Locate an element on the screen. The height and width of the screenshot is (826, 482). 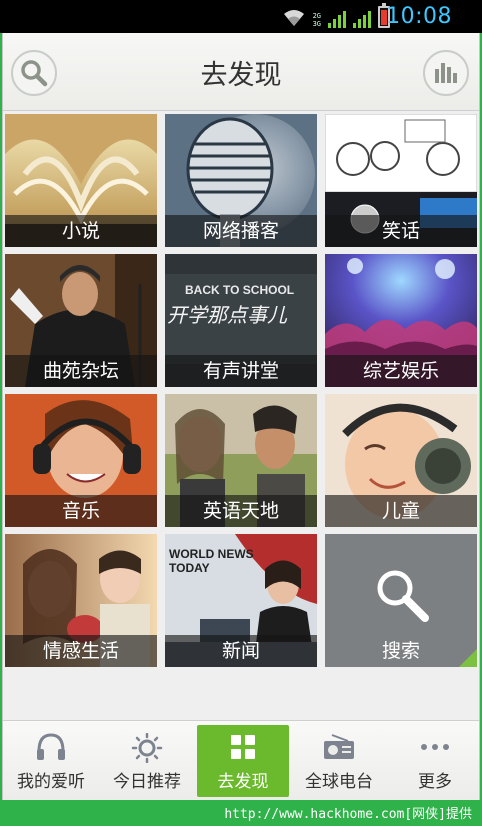
nav-today-recommended: 今日推荐 is located at coordinates (147, 761).